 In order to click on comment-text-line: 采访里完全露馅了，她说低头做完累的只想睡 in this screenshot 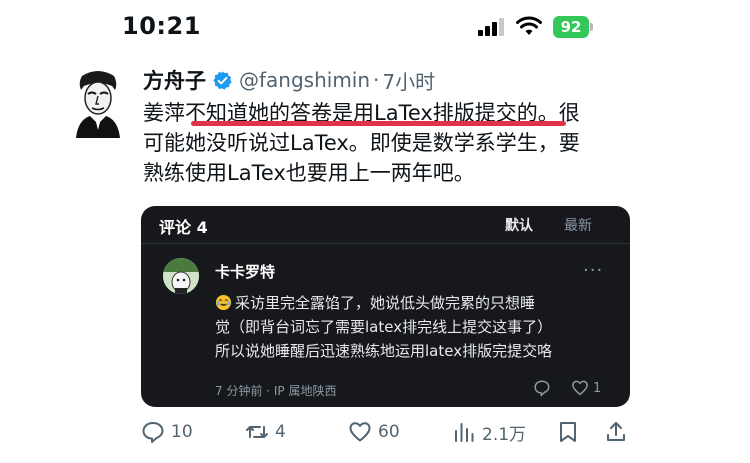, I will do `click(417, 303)`.